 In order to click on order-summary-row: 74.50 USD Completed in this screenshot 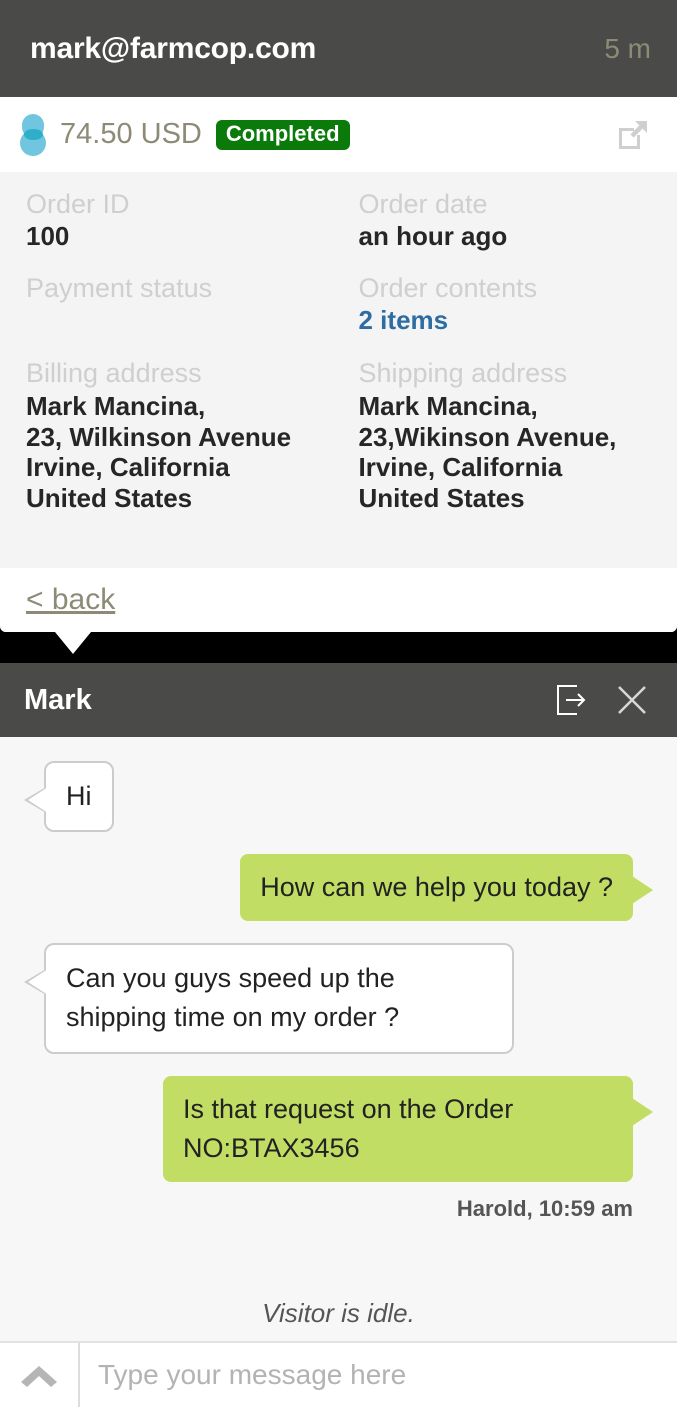, I will do `click(338, 134)`.